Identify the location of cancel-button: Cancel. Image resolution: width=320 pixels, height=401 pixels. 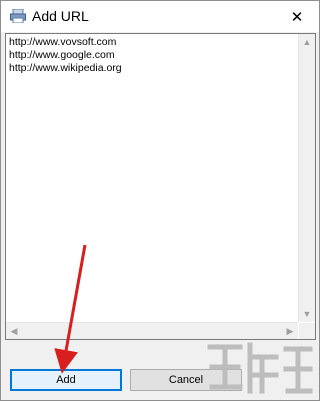
(186, 380).